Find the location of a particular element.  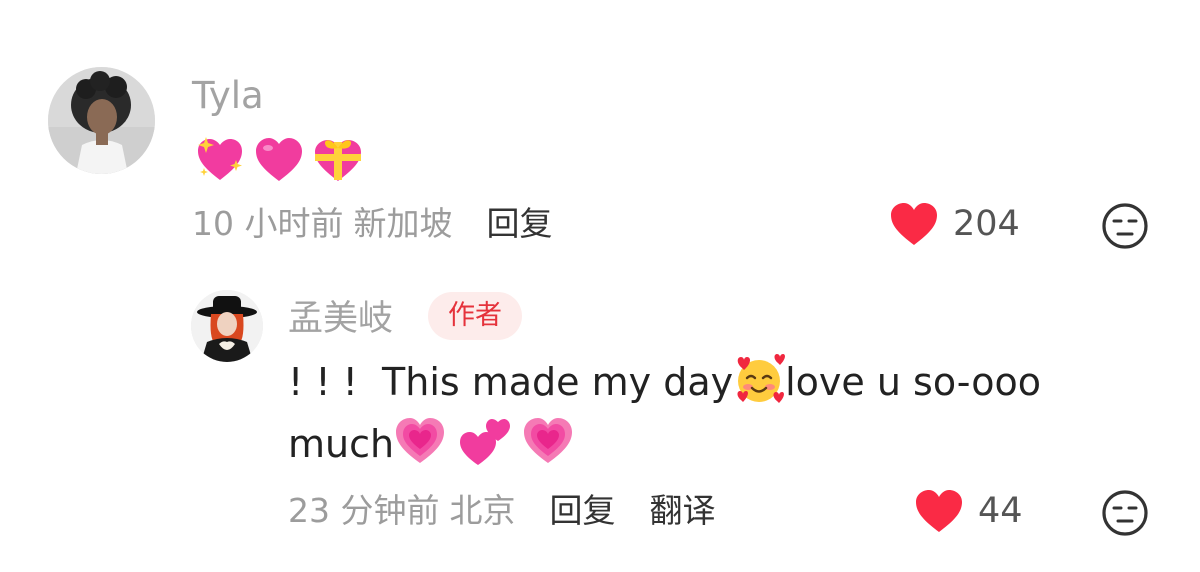

comment-location: 北京 is located at coordinates (482, 510).